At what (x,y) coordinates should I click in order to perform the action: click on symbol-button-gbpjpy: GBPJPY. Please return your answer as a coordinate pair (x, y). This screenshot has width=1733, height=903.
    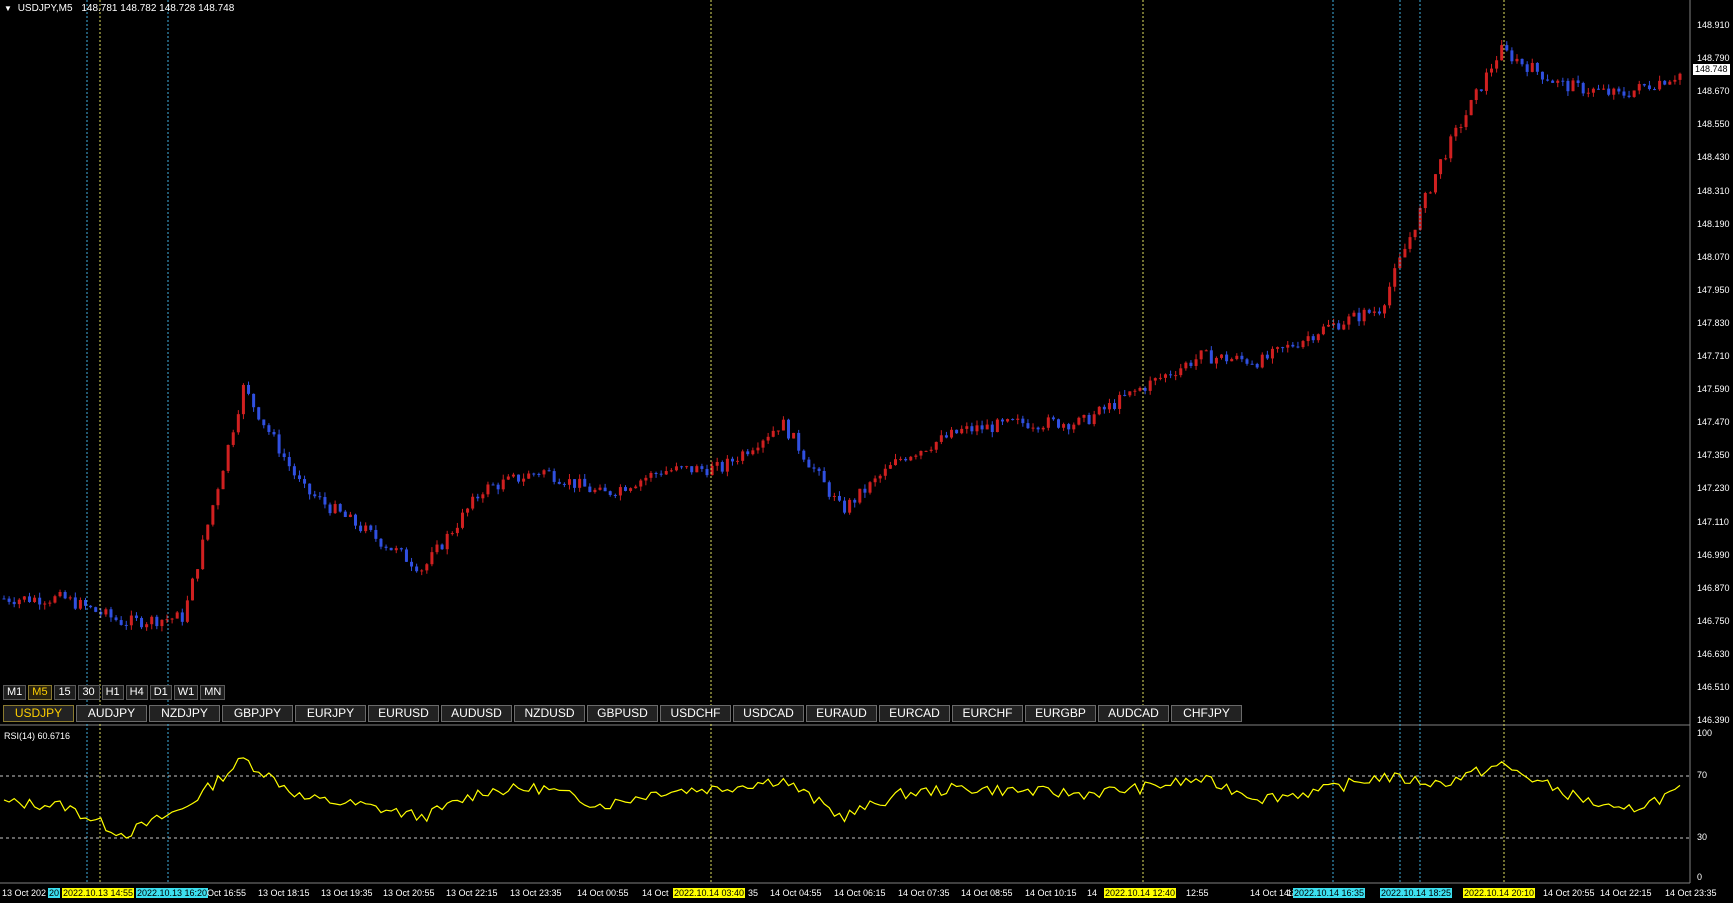
    Looking at the image, I should click on (257, 713).